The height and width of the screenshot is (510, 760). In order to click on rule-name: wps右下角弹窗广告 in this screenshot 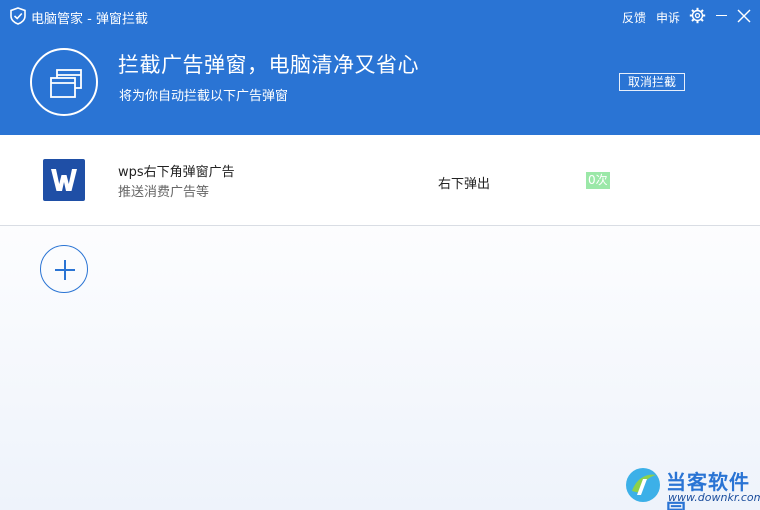, I will do `click(176, 172)`.